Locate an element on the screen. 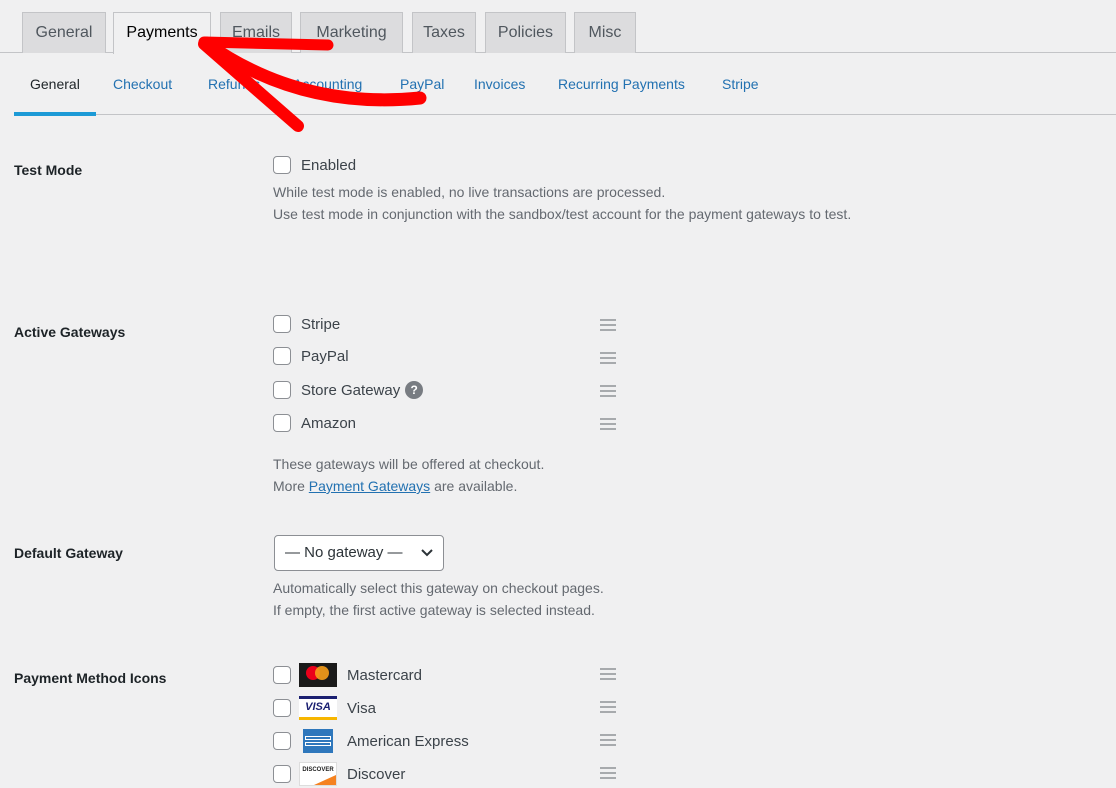 This screenshot has height=788, width=1116. active-gateways-label: Active Gateways is located at coordinates (70, 332).